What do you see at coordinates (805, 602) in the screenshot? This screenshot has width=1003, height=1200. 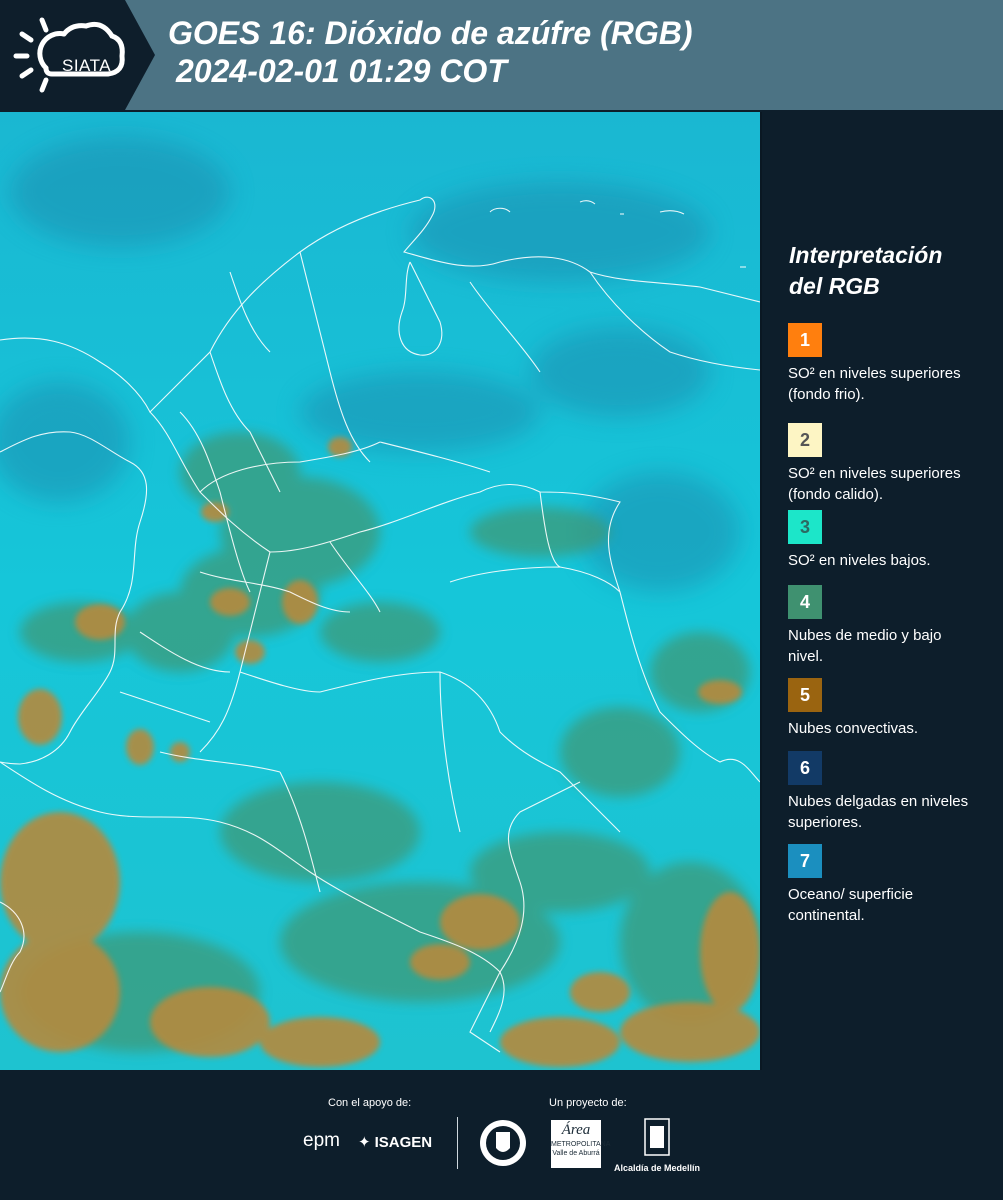 I see `legend-swatch-4: 4` at bounding box center [805, 602].